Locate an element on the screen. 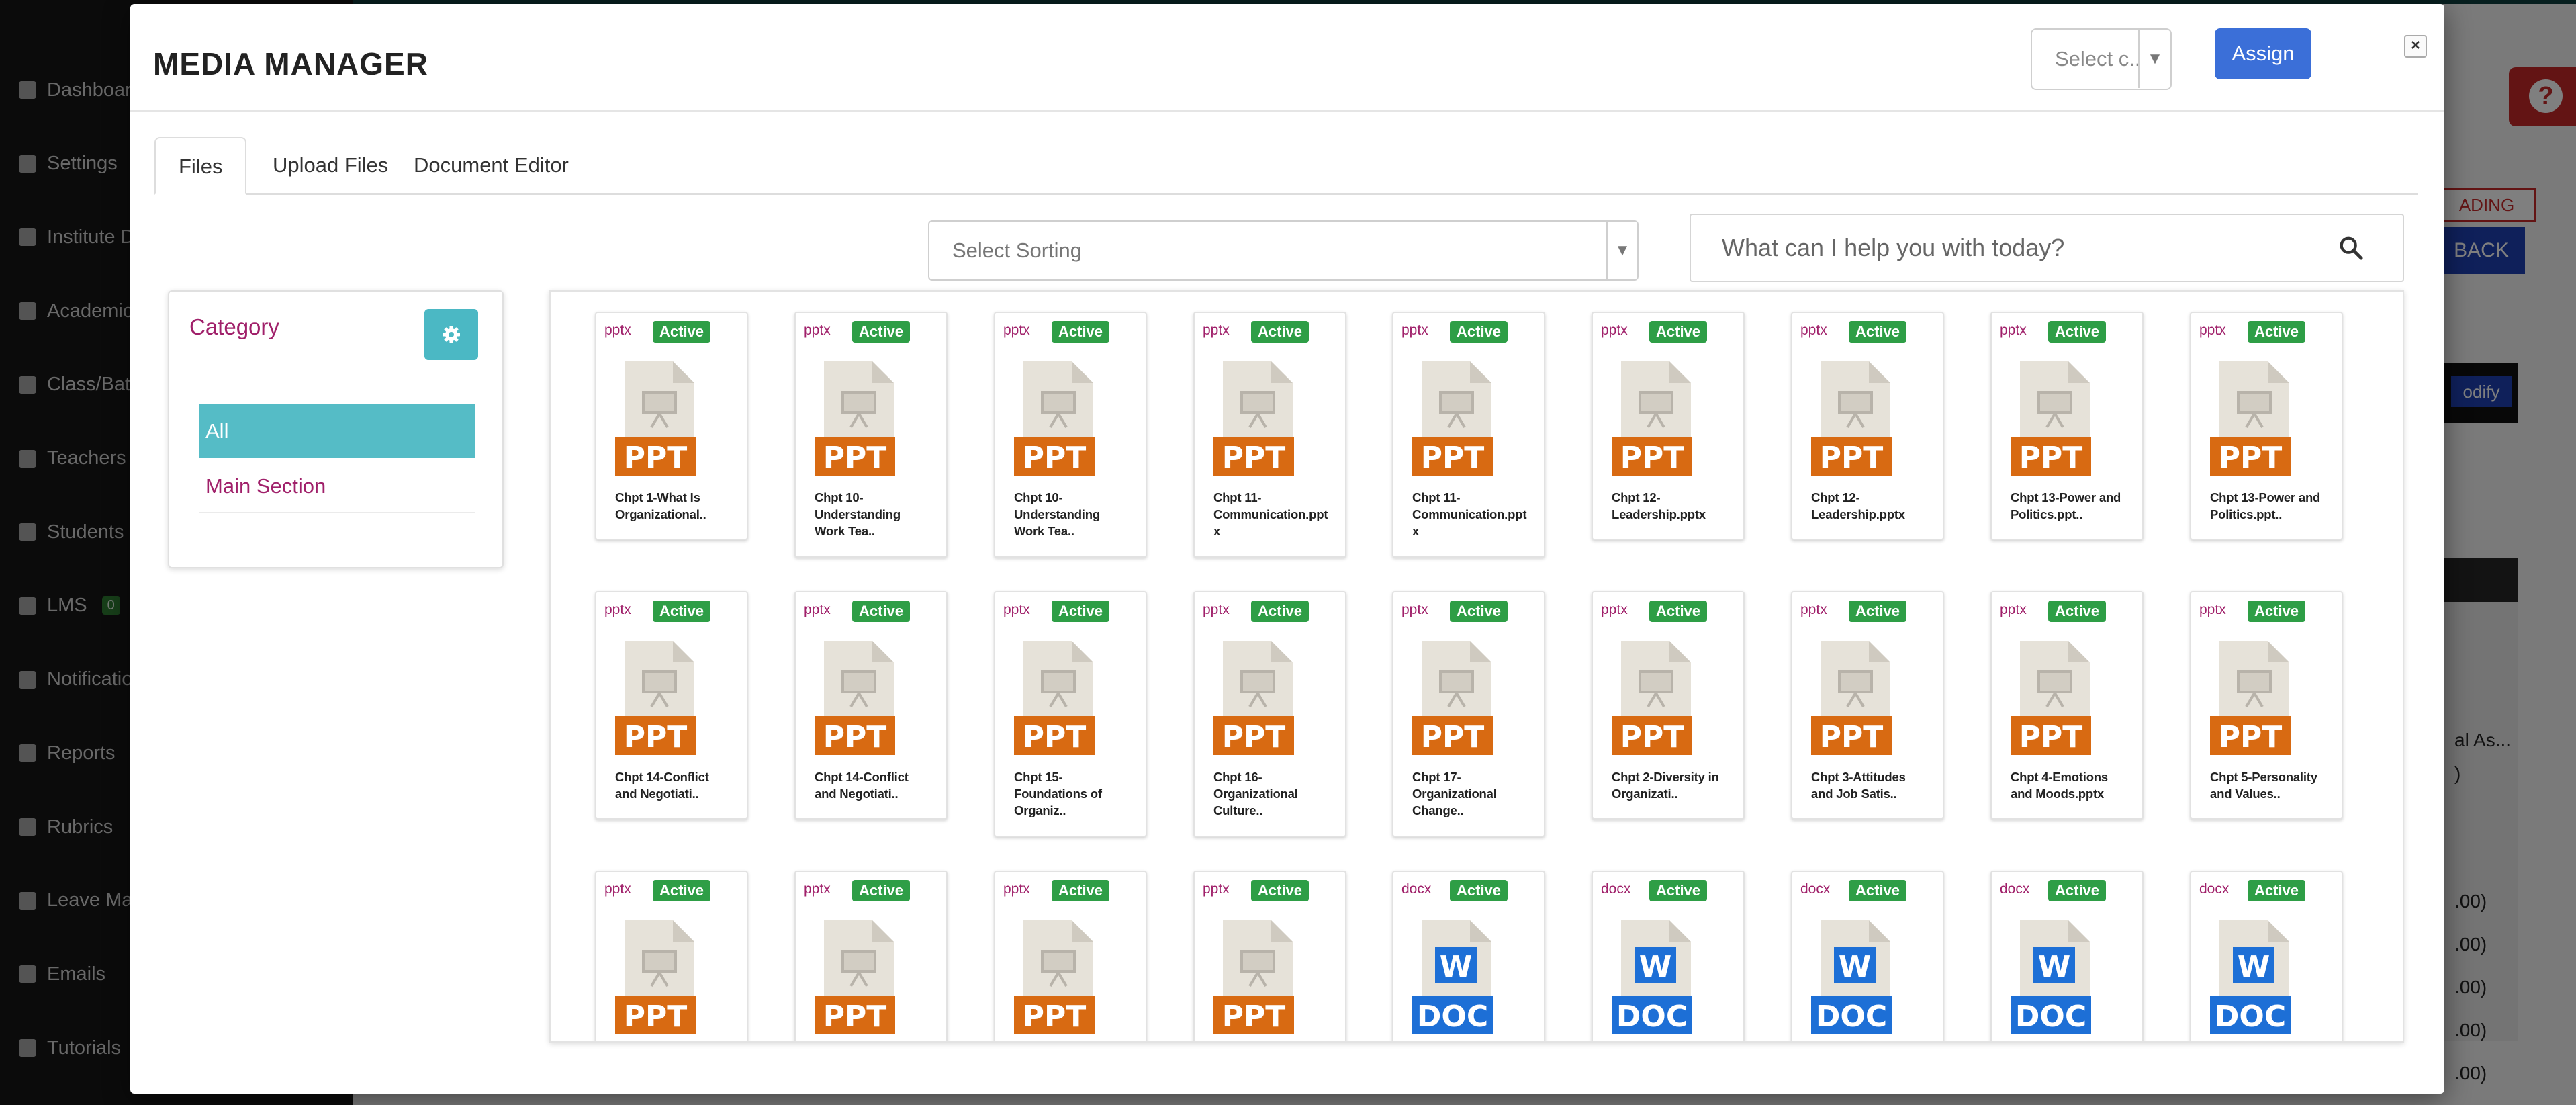 The height and width of the screenshot is (1105, 2576). file-name-line: Chpt 10- is located at coordinates (1038, 497).